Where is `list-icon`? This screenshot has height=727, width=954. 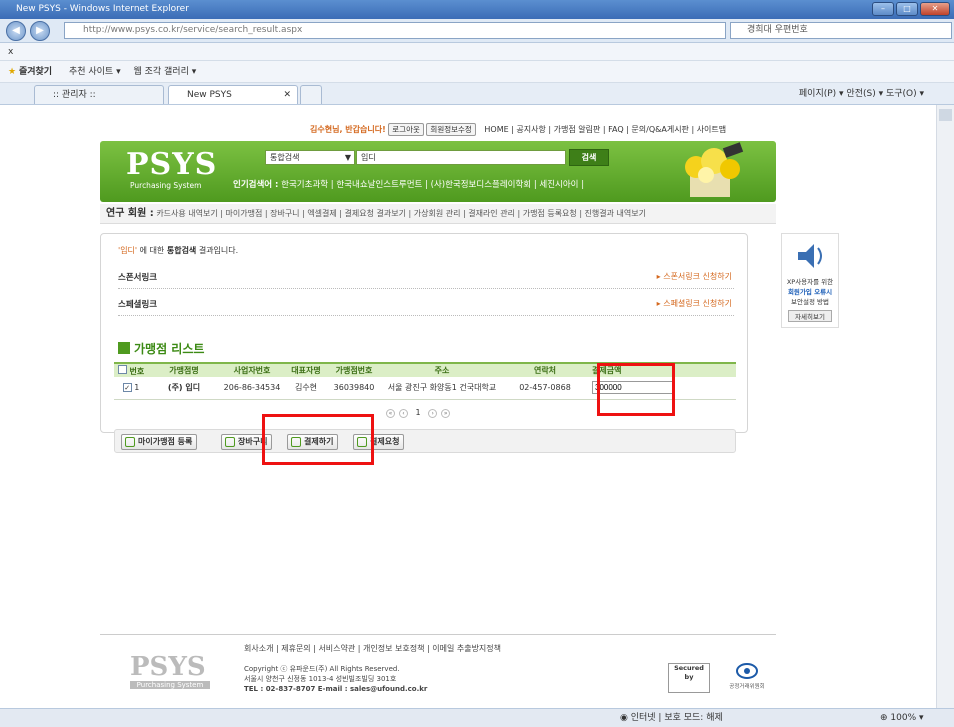 list-icon is located at coordinates (124, 348).